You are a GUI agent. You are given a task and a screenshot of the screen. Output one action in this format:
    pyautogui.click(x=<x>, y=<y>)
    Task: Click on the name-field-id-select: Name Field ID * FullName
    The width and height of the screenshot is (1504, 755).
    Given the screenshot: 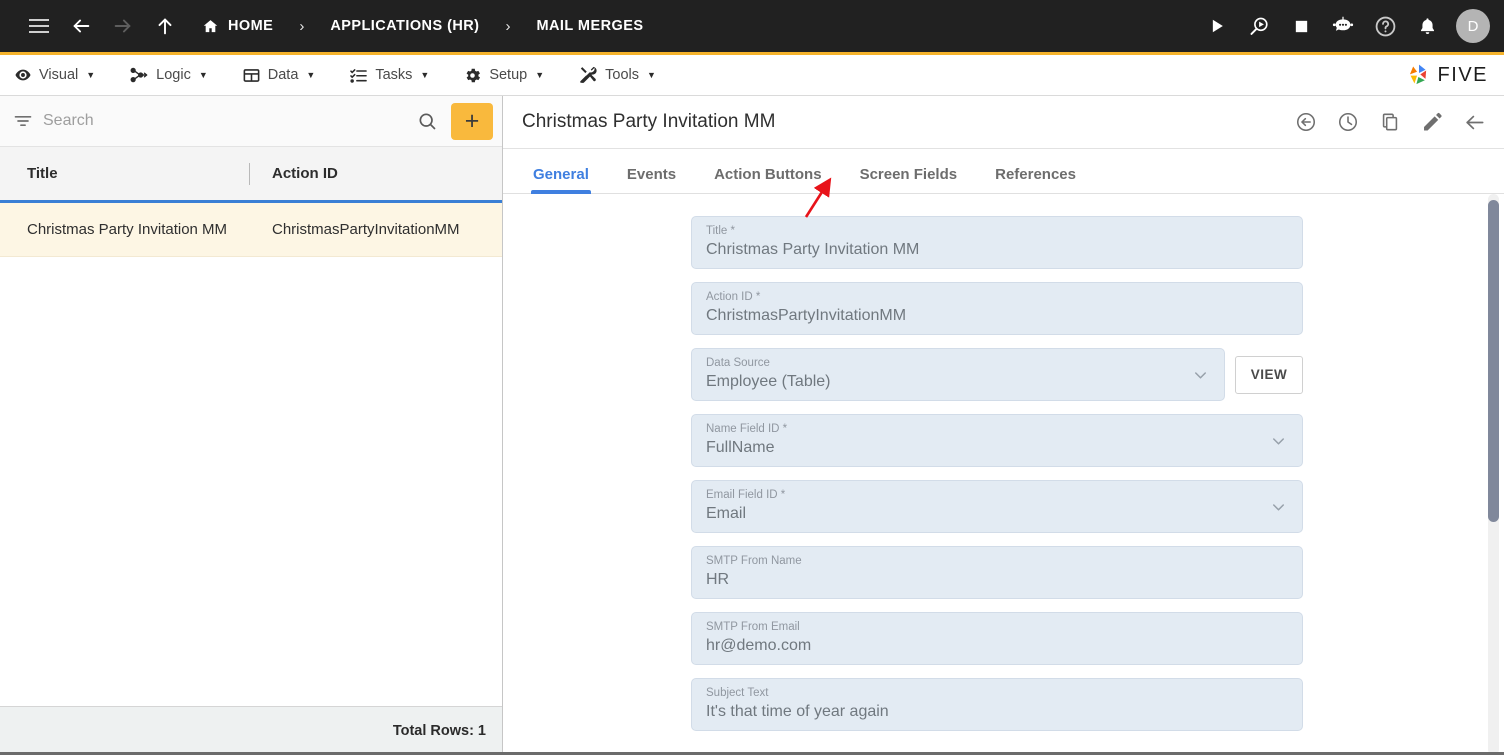 What is the action you would take?
    pyautogui.click(x=997, y=440)
    